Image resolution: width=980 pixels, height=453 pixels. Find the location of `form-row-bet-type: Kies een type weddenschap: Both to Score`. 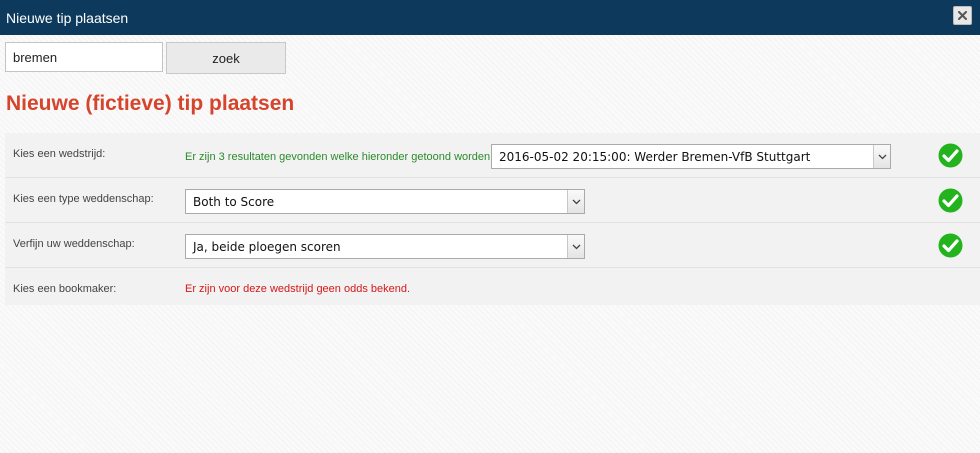

form-row-bet-type: Kies een type weddenschap: Both to Score is located at coordinates (492, 200).